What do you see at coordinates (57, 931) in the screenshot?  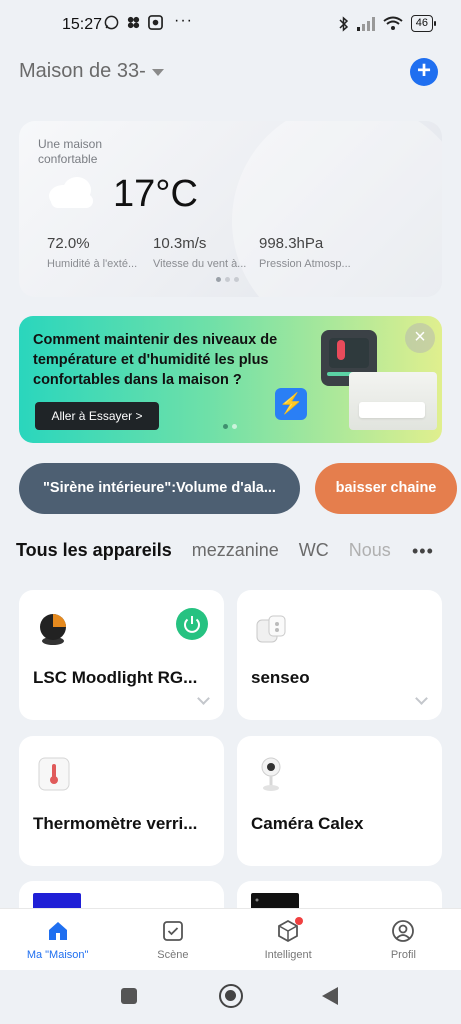 I see `home-icon` at bounding box center [57, 931].